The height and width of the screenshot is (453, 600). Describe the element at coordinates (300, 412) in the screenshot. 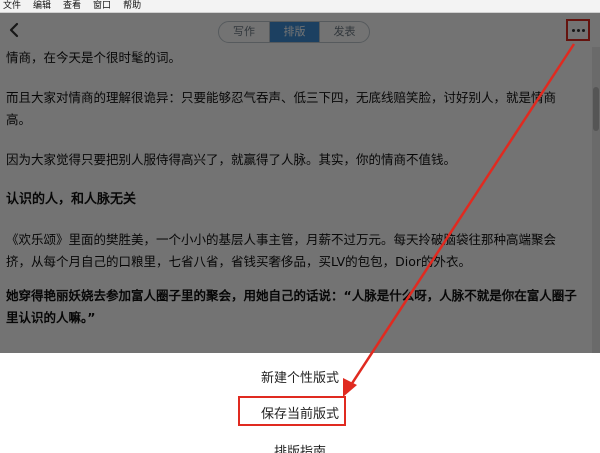

I see `save-current-style-option: 保存当前版式` at that location.